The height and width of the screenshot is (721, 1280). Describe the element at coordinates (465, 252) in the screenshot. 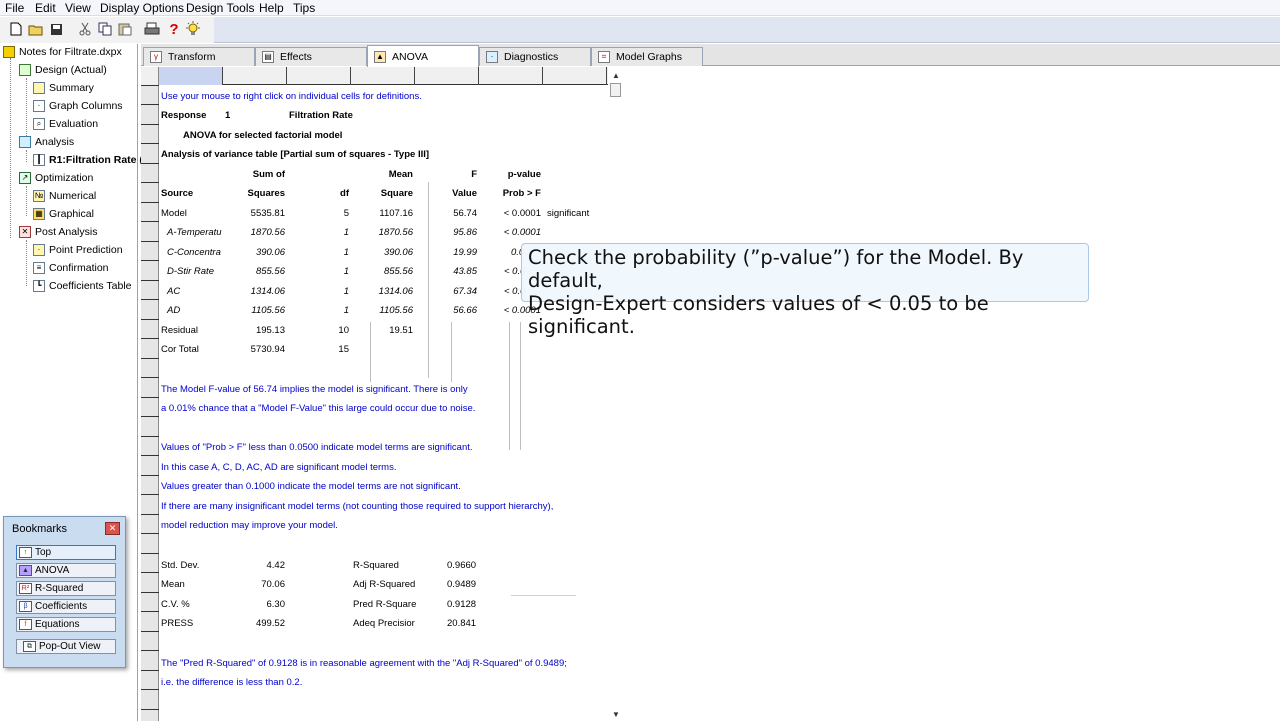

I see `row-f: 19.99` at that location.